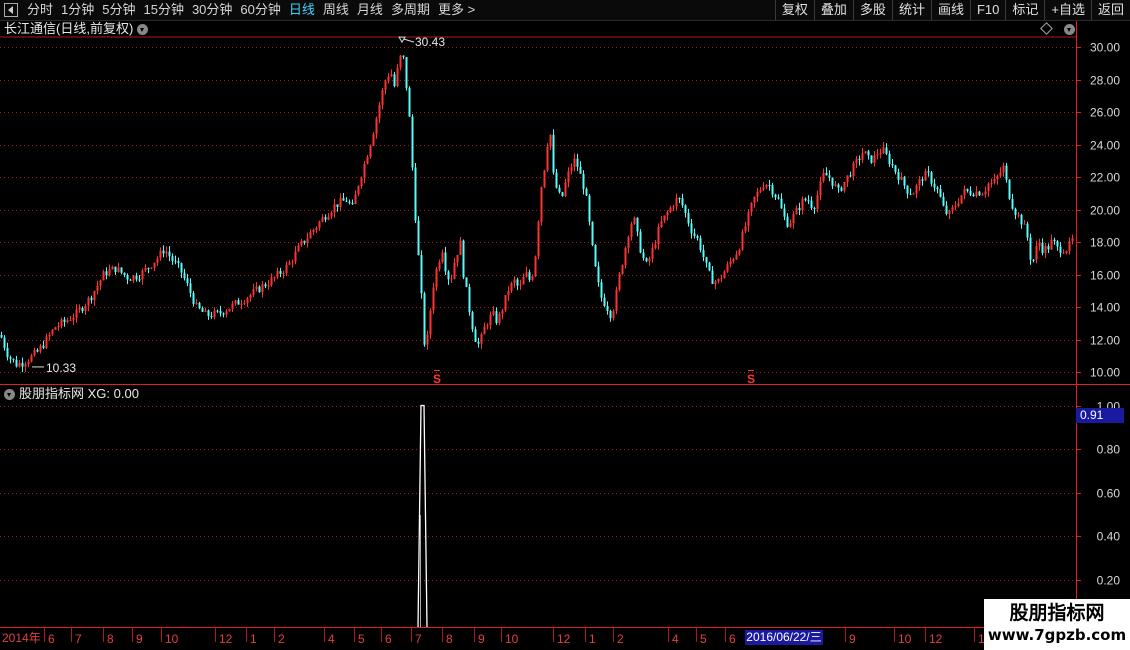 The height and width of the screenshot is (650, 1130). I want to click on month-label: 5, so click(703, 639).